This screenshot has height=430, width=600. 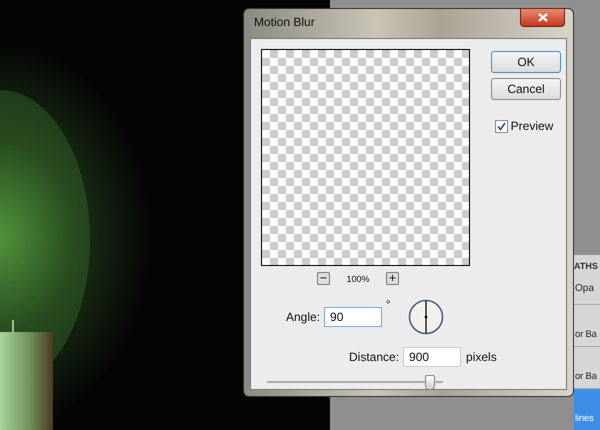 I want to click on close-button, so click(x=542, y=17).